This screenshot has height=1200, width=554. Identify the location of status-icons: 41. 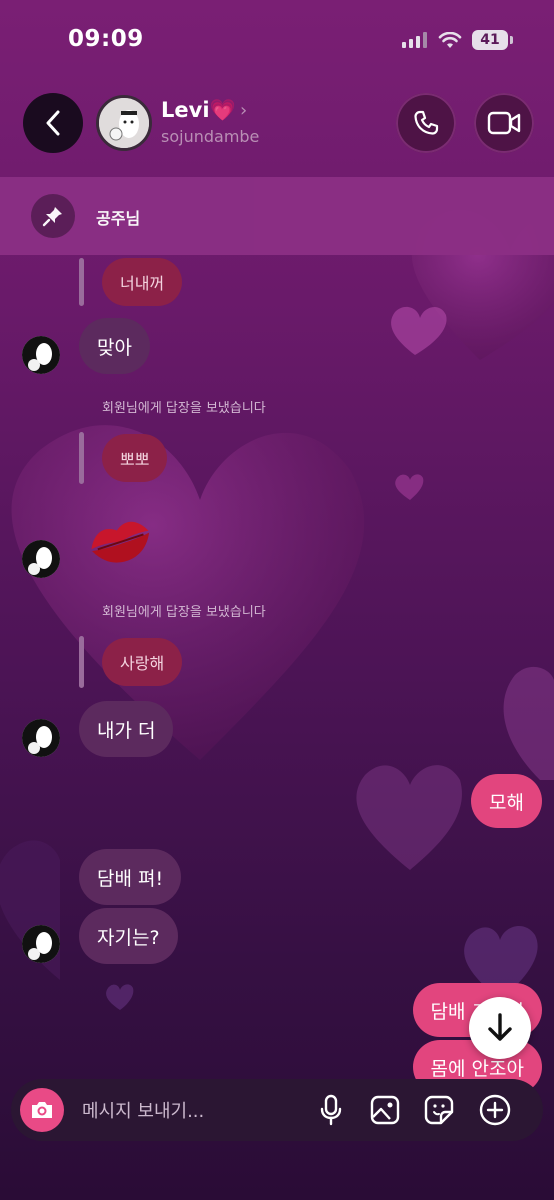
(457, 40).